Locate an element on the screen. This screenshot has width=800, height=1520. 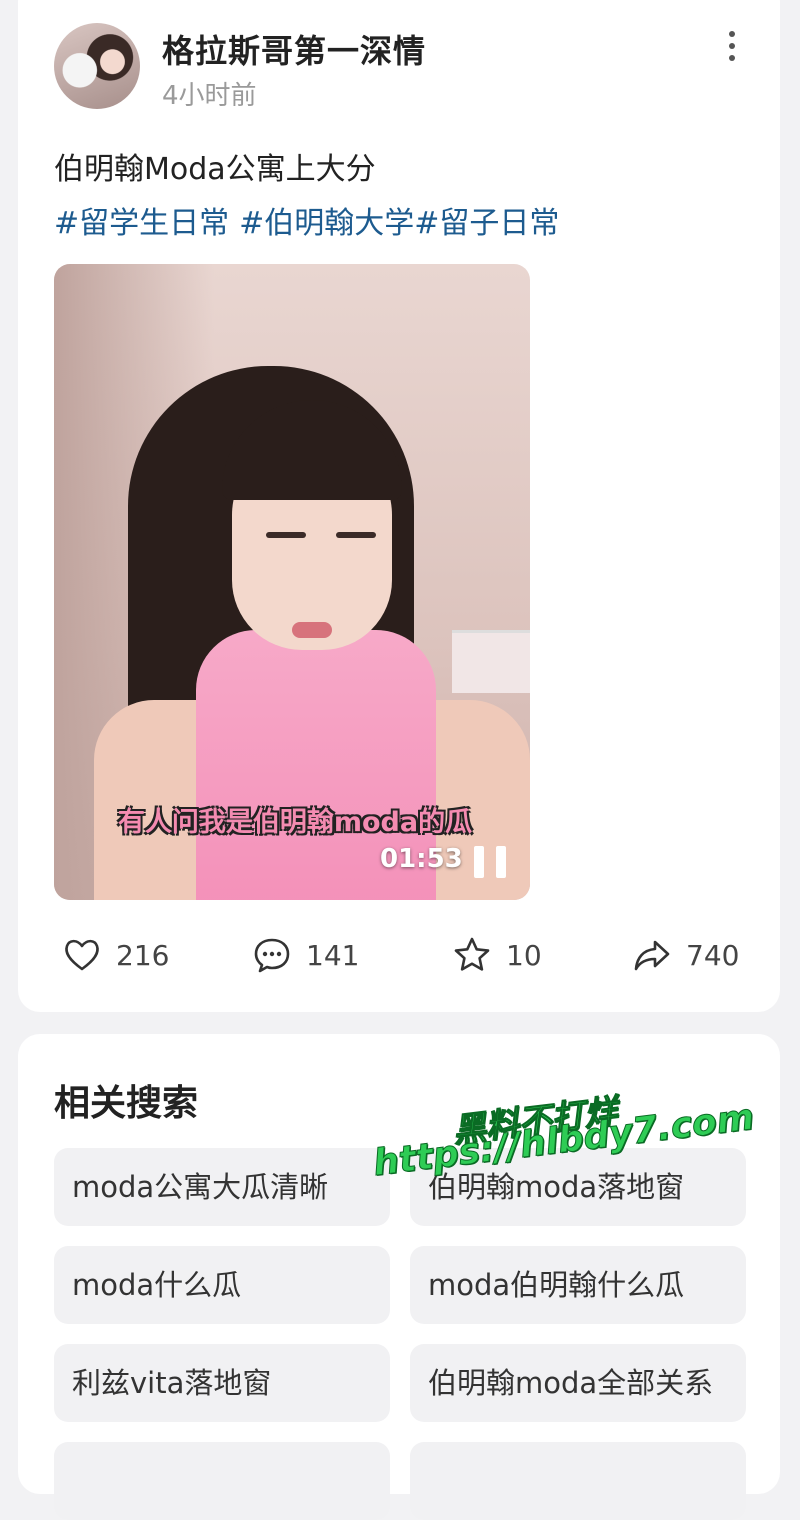
related-search-chip: moda公寓大瓜清晰 is located at coordinates (222, 1187).